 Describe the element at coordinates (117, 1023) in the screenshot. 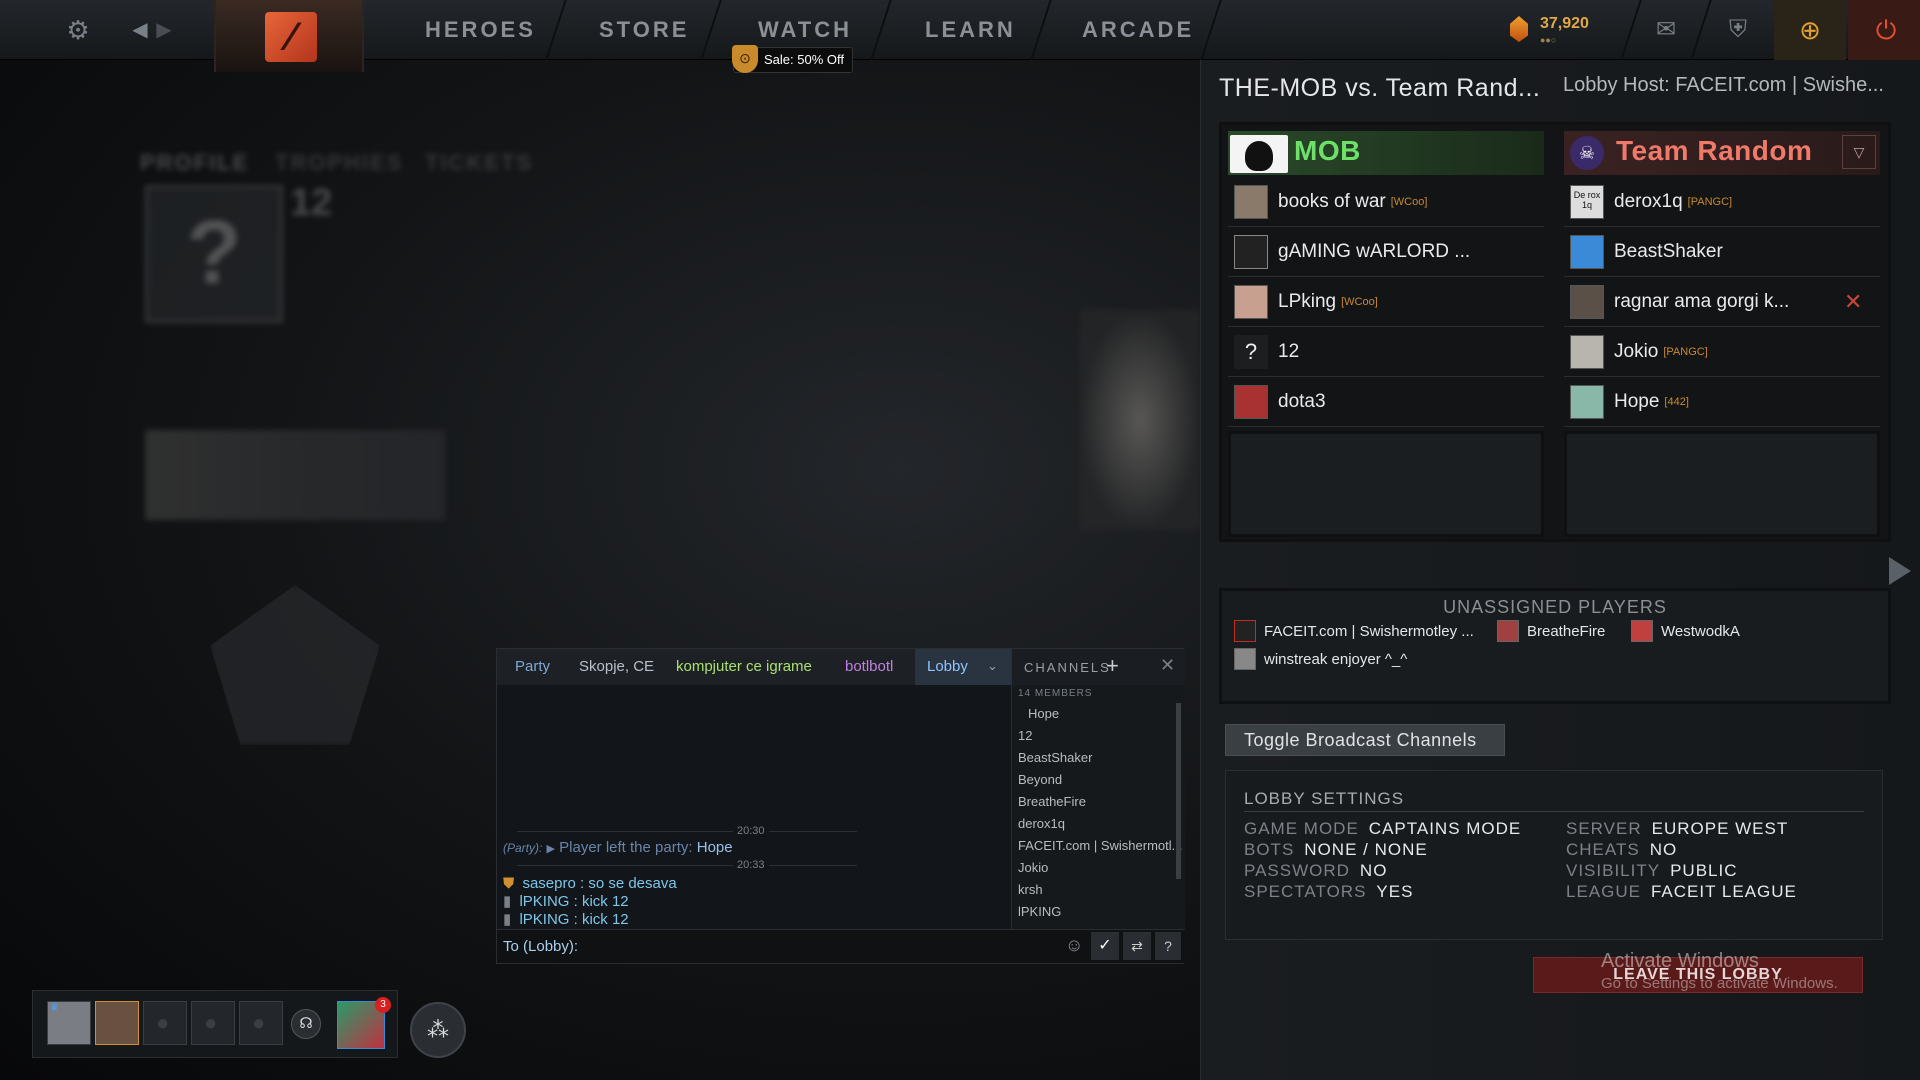

I see `party-member-avatar` at that location.